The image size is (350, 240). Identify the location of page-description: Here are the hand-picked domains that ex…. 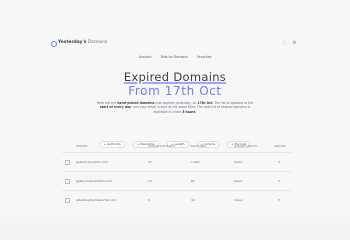
(175, 107).